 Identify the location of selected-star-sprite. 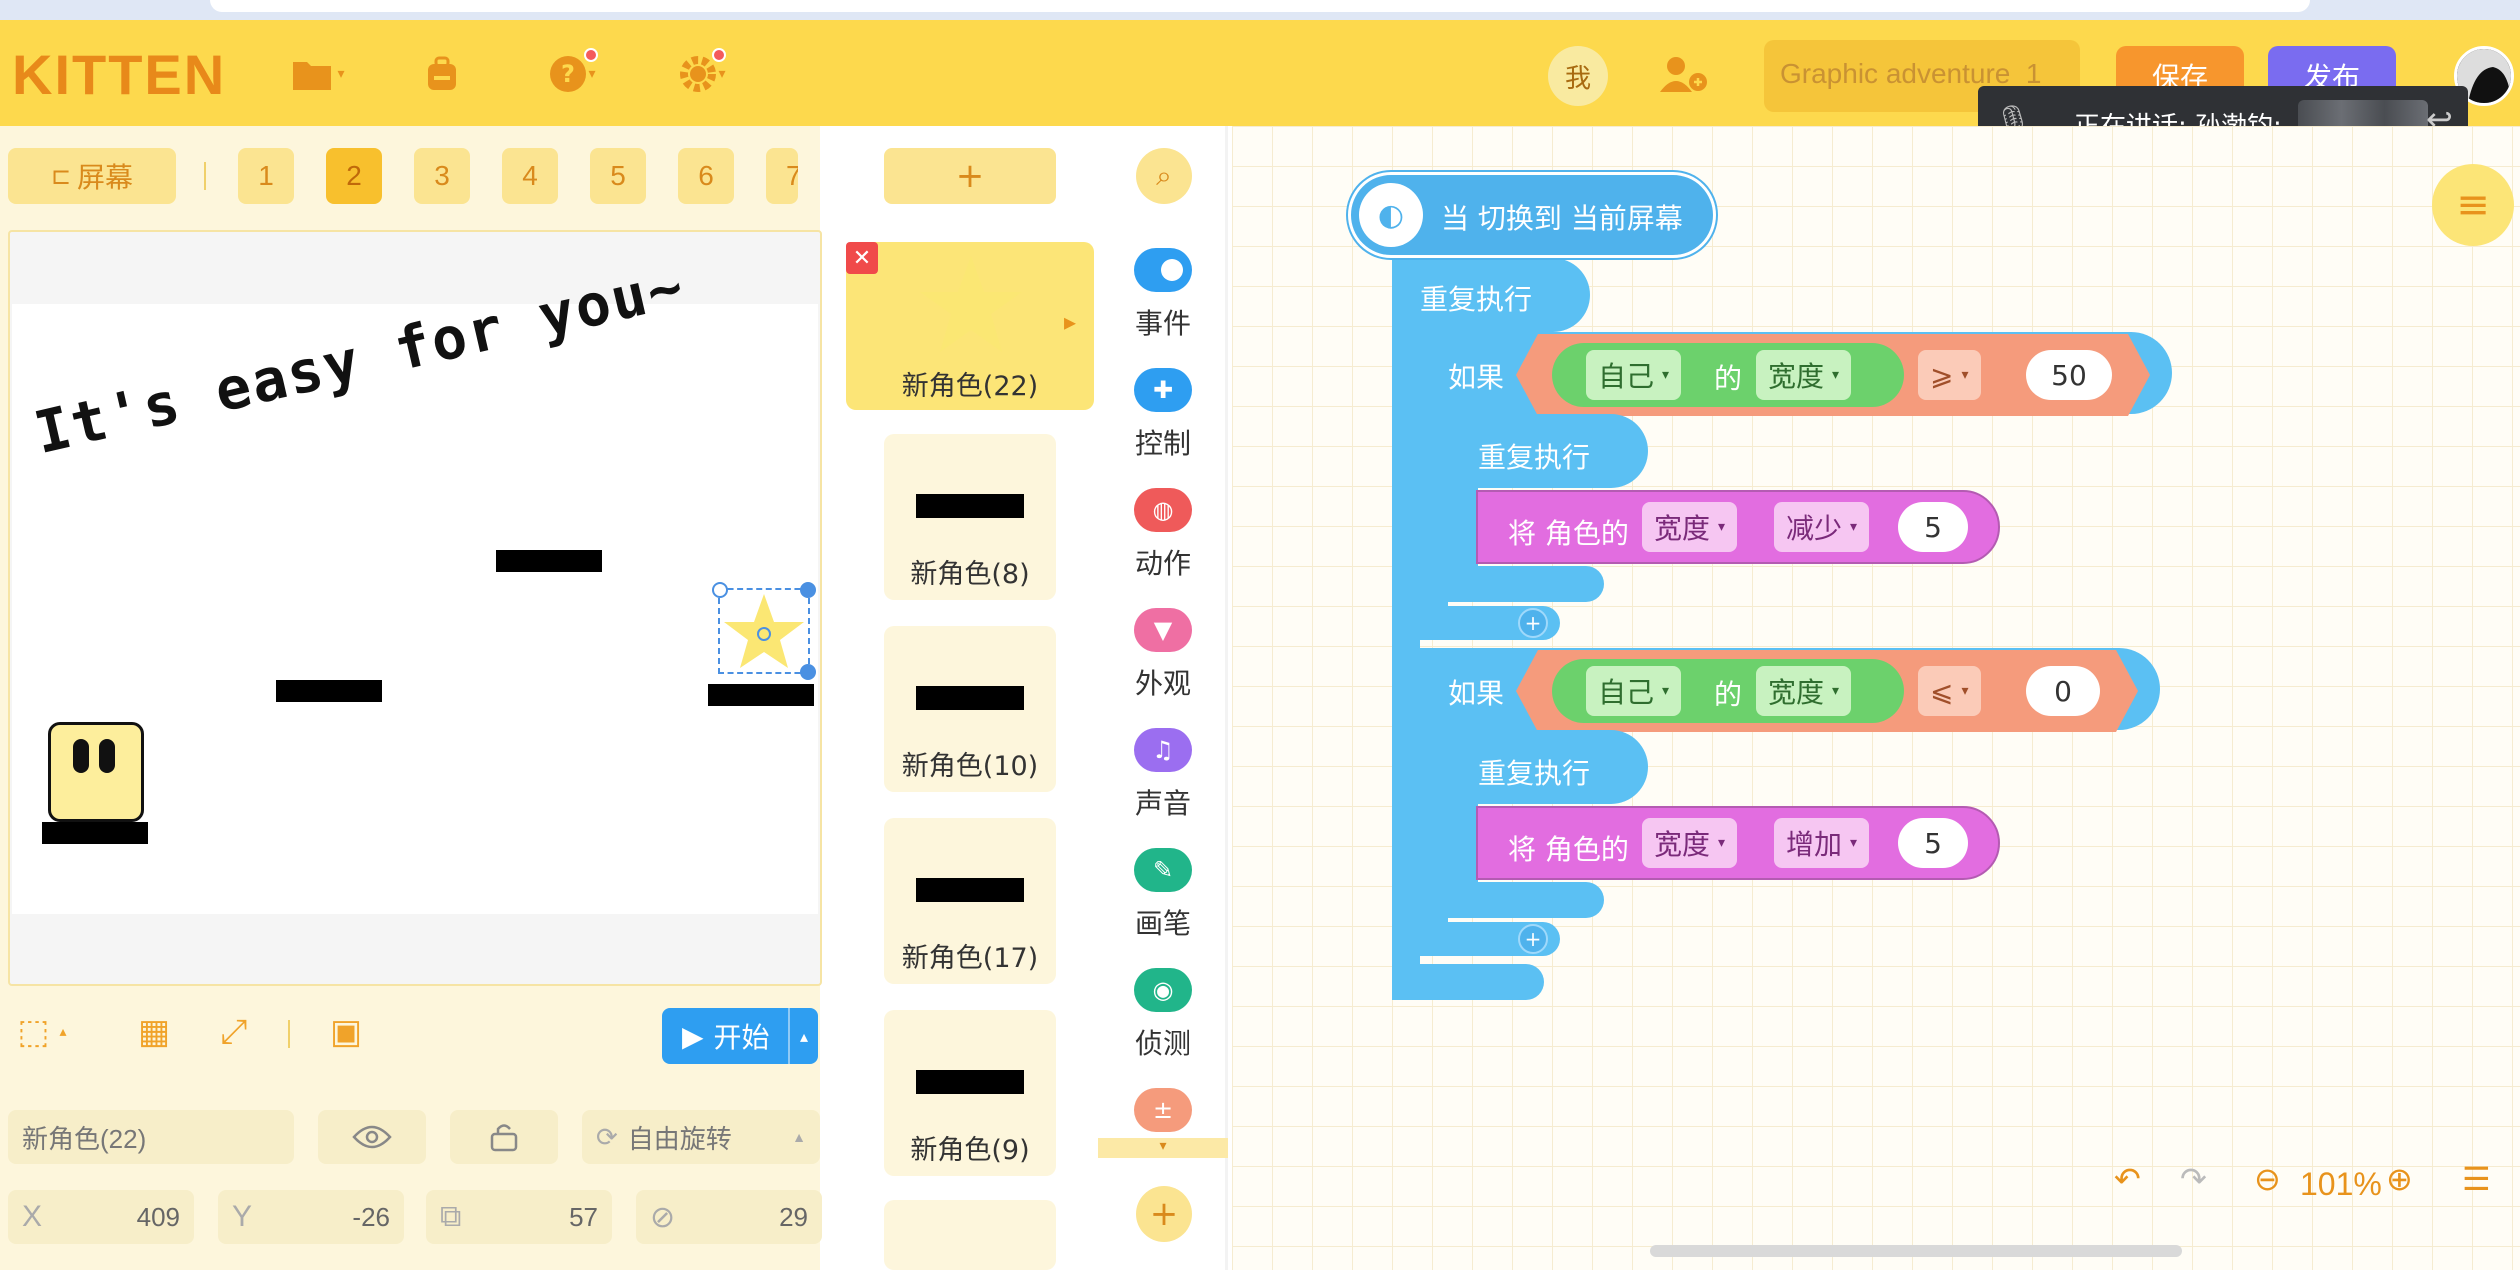
(764, 631).